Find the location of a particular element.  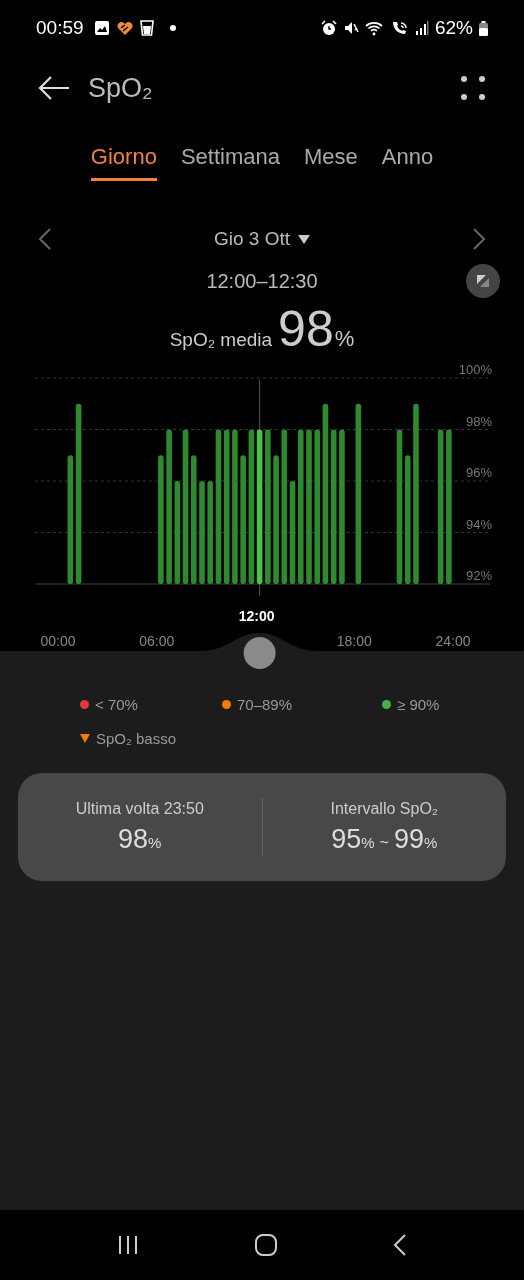

signal-icon is located at coordinates (421, 28).